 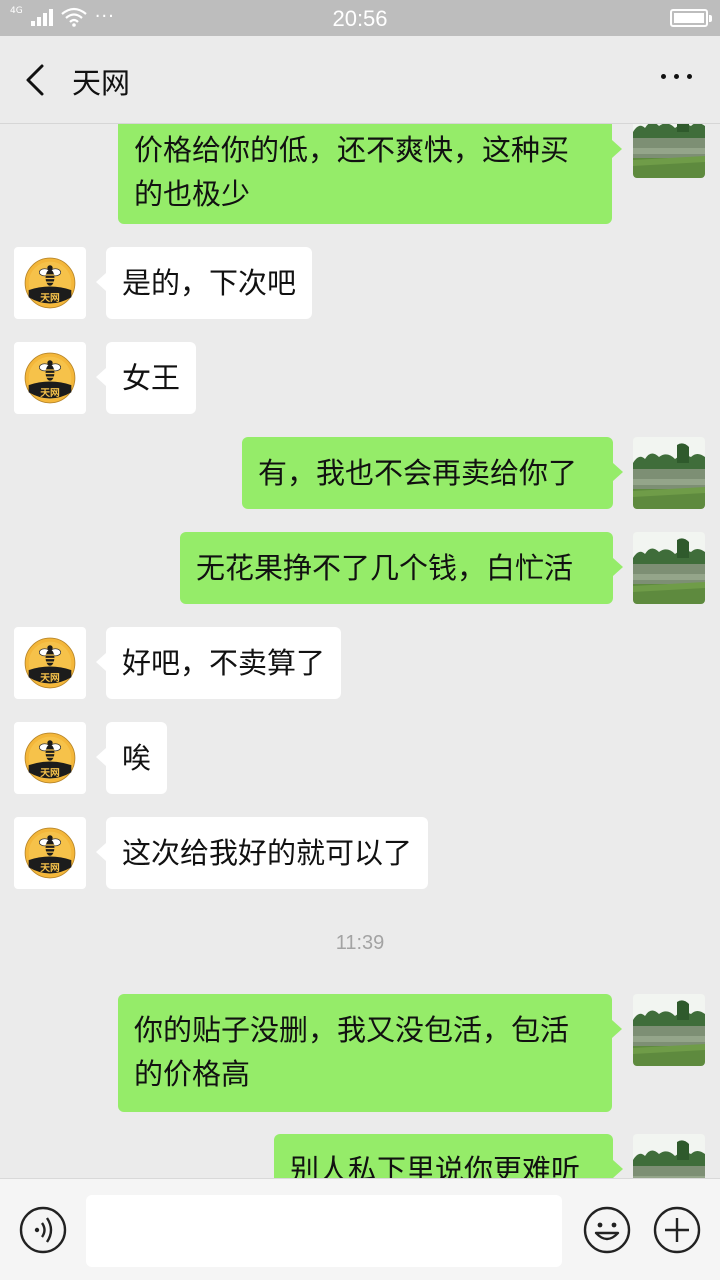 I want to click on message-bubble: 唉, so click(x=131, y=758).